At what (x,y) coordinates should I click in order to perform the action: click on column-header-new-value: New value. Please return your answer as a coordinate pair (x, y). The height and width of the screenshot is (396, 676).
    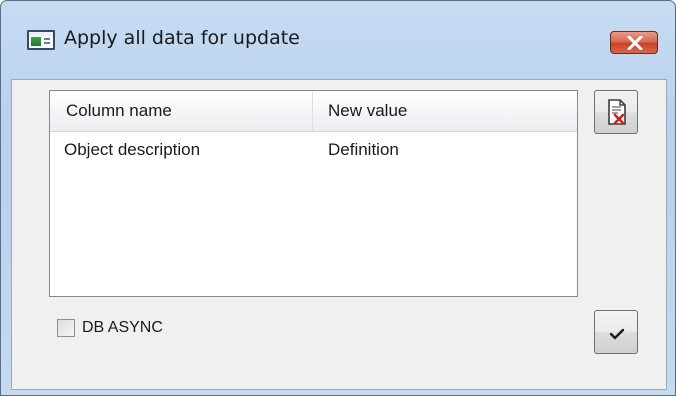
    Looking at the image, I should click on (445, 111).